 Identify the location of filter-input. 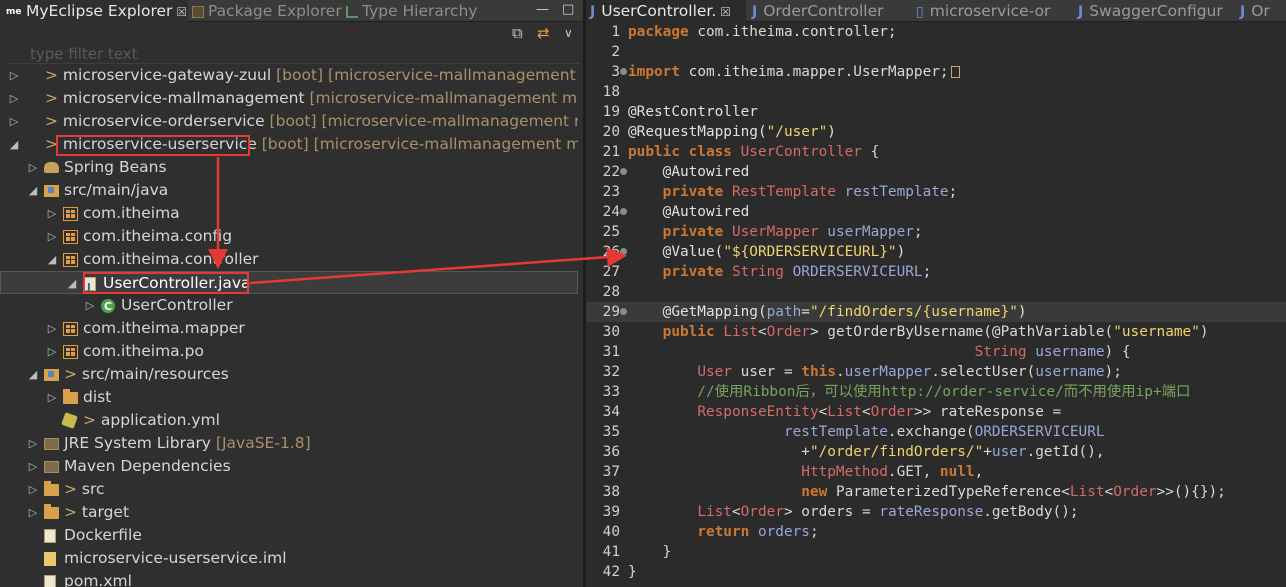
(294, 54).